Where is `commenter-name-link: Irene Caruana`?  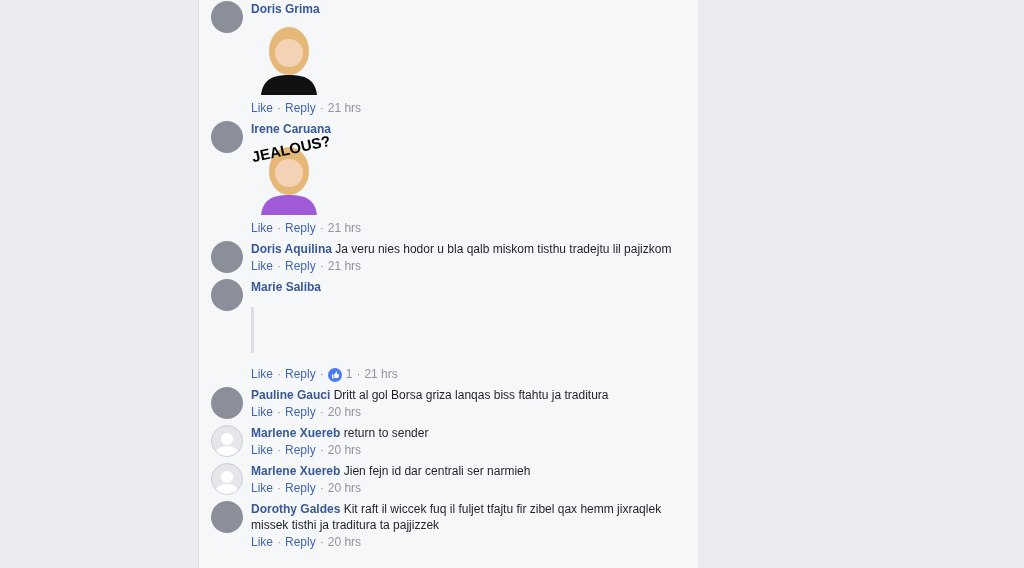 commenter-name-link: Irene Caruana is located at coordinates (291, 129).